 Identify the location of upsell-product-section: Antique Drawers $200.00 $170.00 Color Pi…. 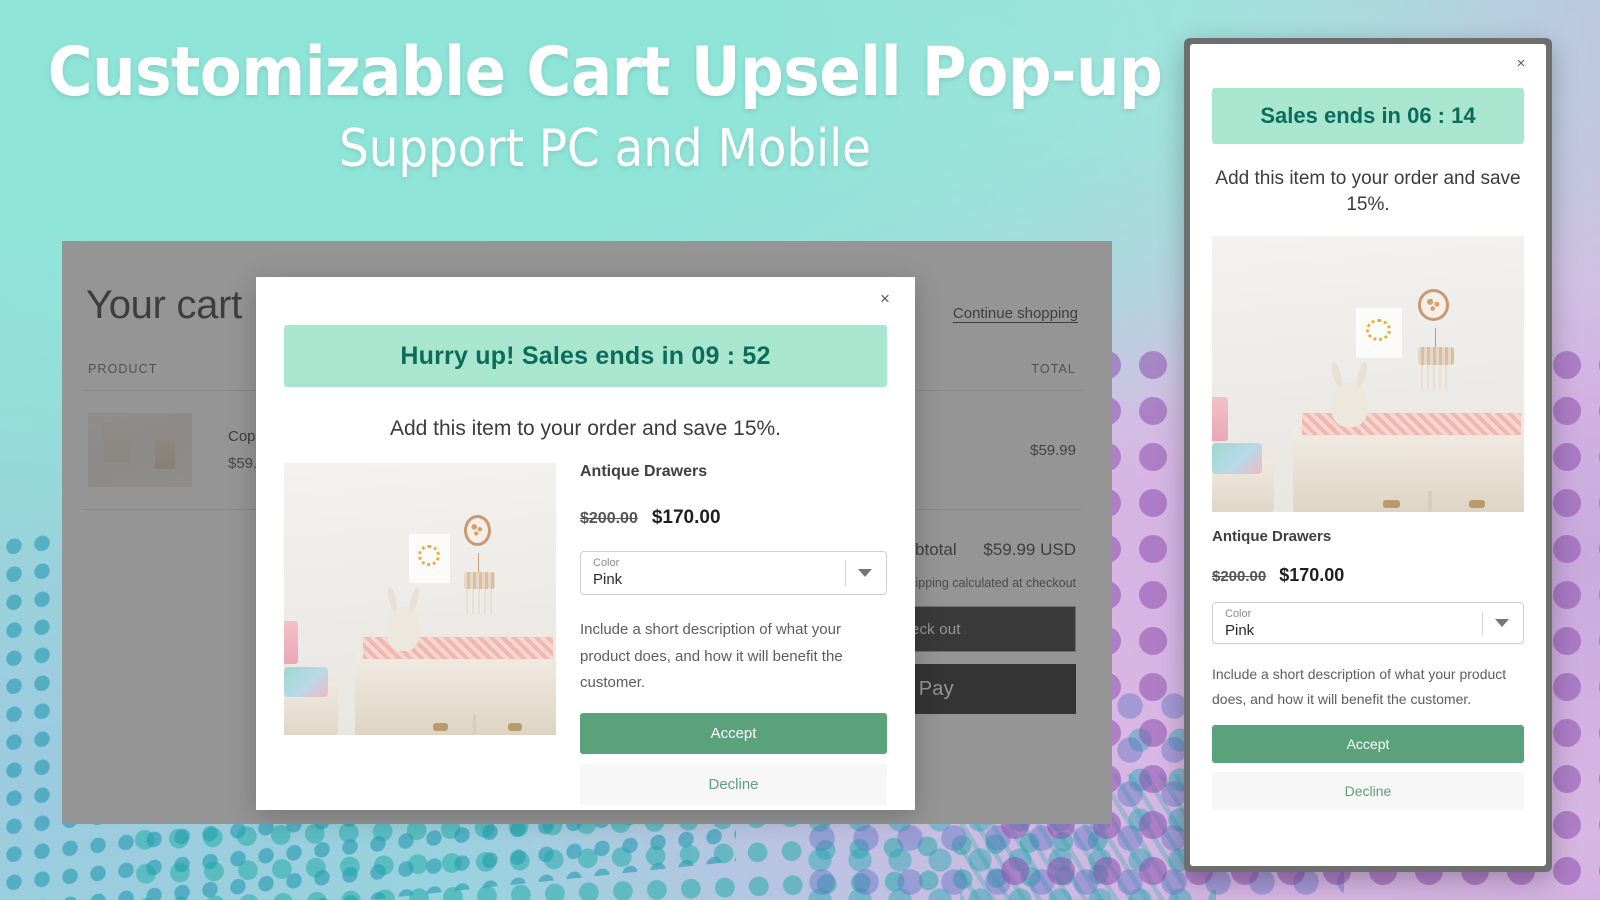
(585, 634).